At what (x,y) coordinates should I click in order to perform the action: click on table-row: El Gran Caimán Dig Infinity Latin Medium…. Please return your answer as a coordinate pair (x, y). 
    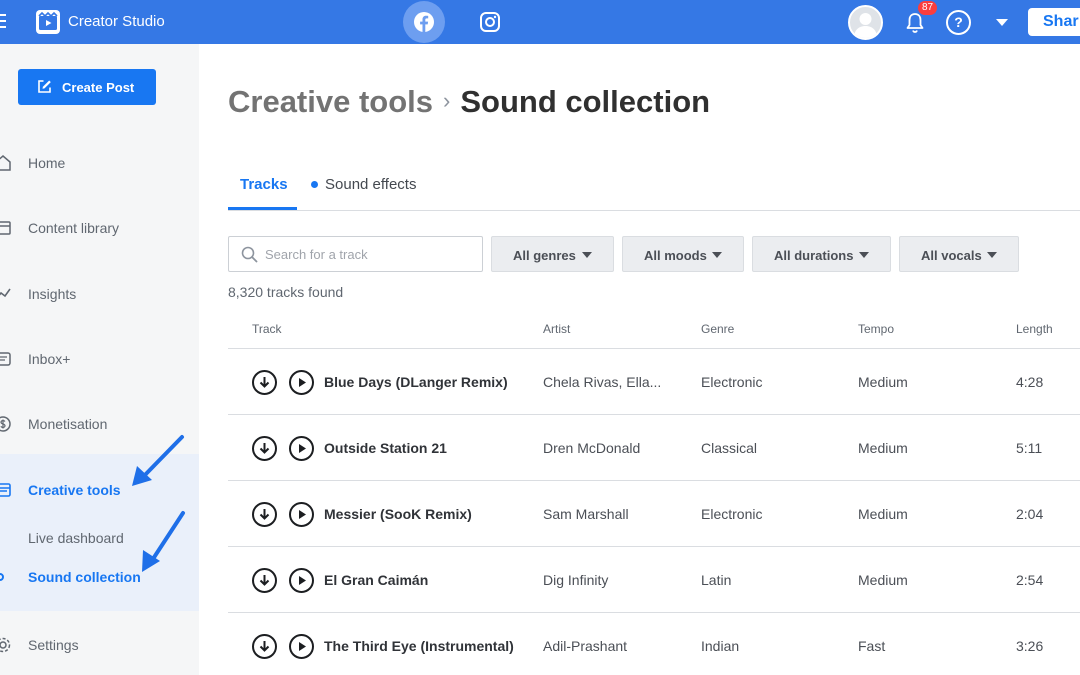
    Looking at the image, I should click on (654, 580).